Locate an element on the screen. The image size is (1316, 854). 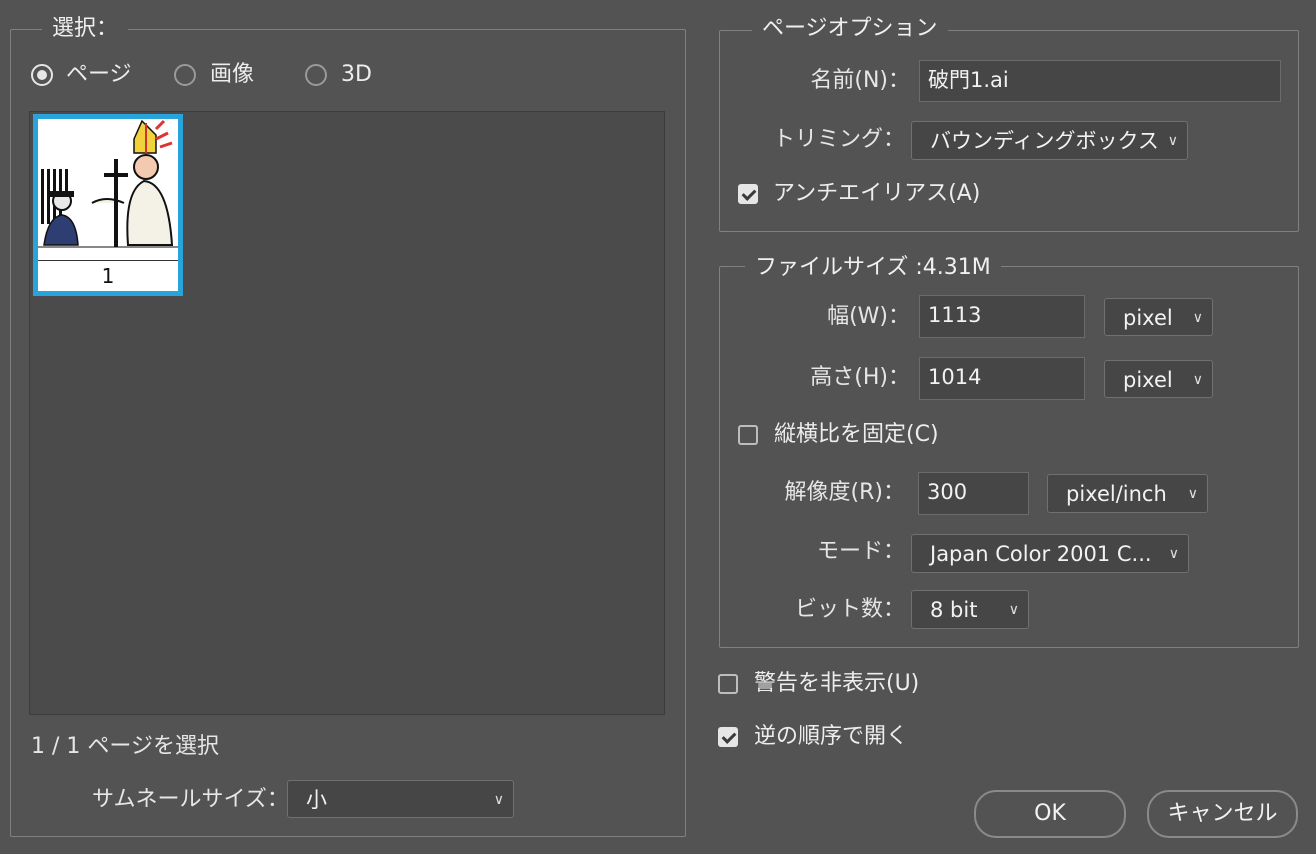
height-field: 1014 is located at coordinates (1002, 378).